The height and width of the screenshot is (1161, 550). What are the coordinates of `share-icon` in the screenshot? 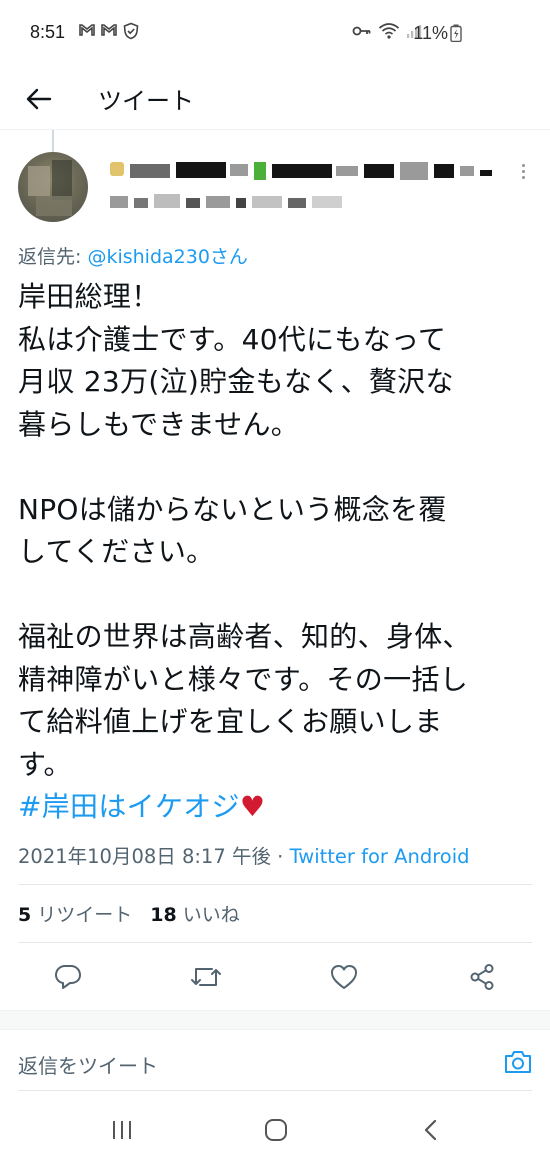 It's located at (482, 977).